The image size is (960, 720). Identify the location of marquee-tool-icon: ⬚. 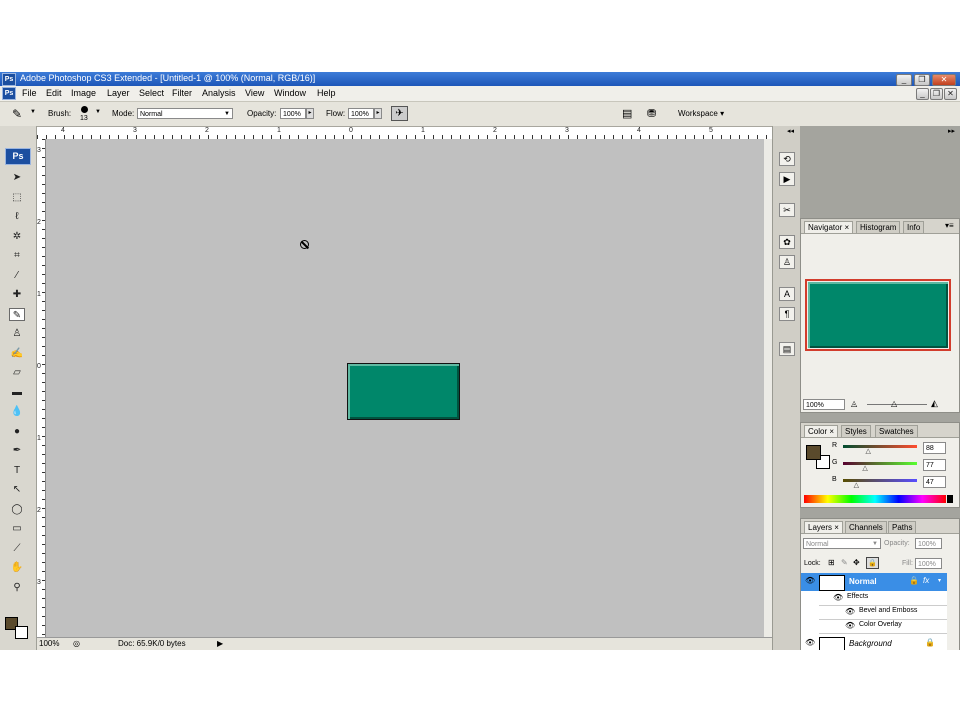
(17, 197).